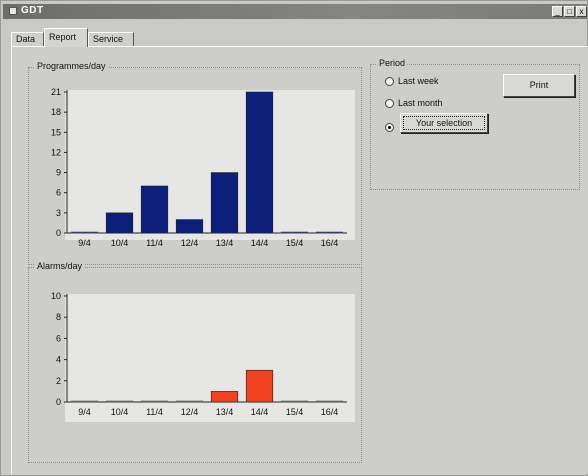  What do you see at coordinates (56, 152) in the screenshot?
I see `y-tick-label: 12` at bounding box center [56, 152].